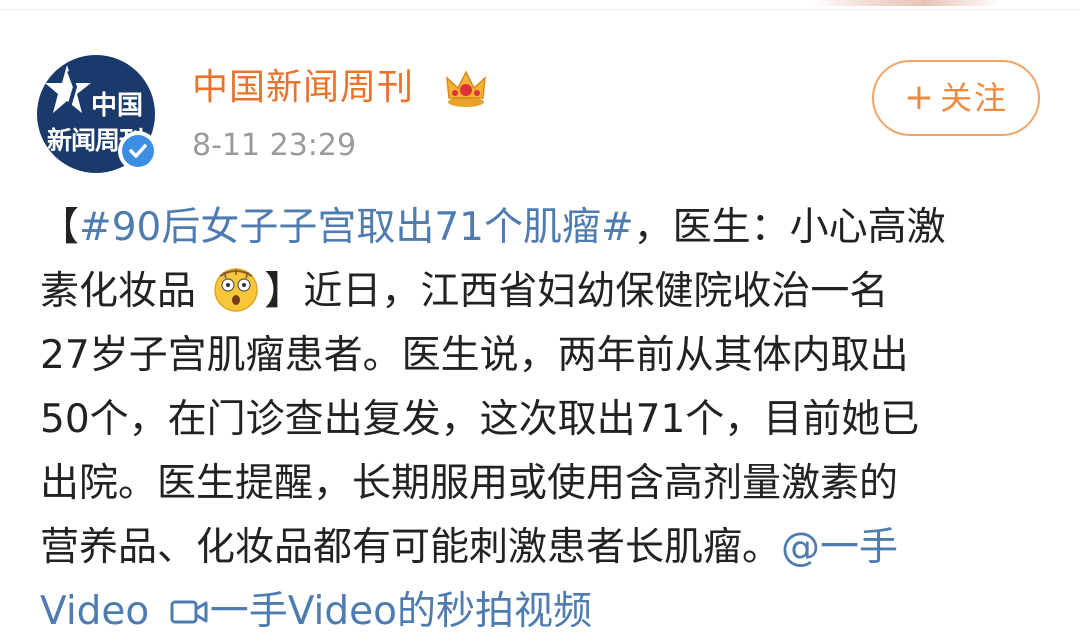 The height and width of the screenshot is (644, 1080). I want to click on follow-button: + 关注, so click(956, 98).